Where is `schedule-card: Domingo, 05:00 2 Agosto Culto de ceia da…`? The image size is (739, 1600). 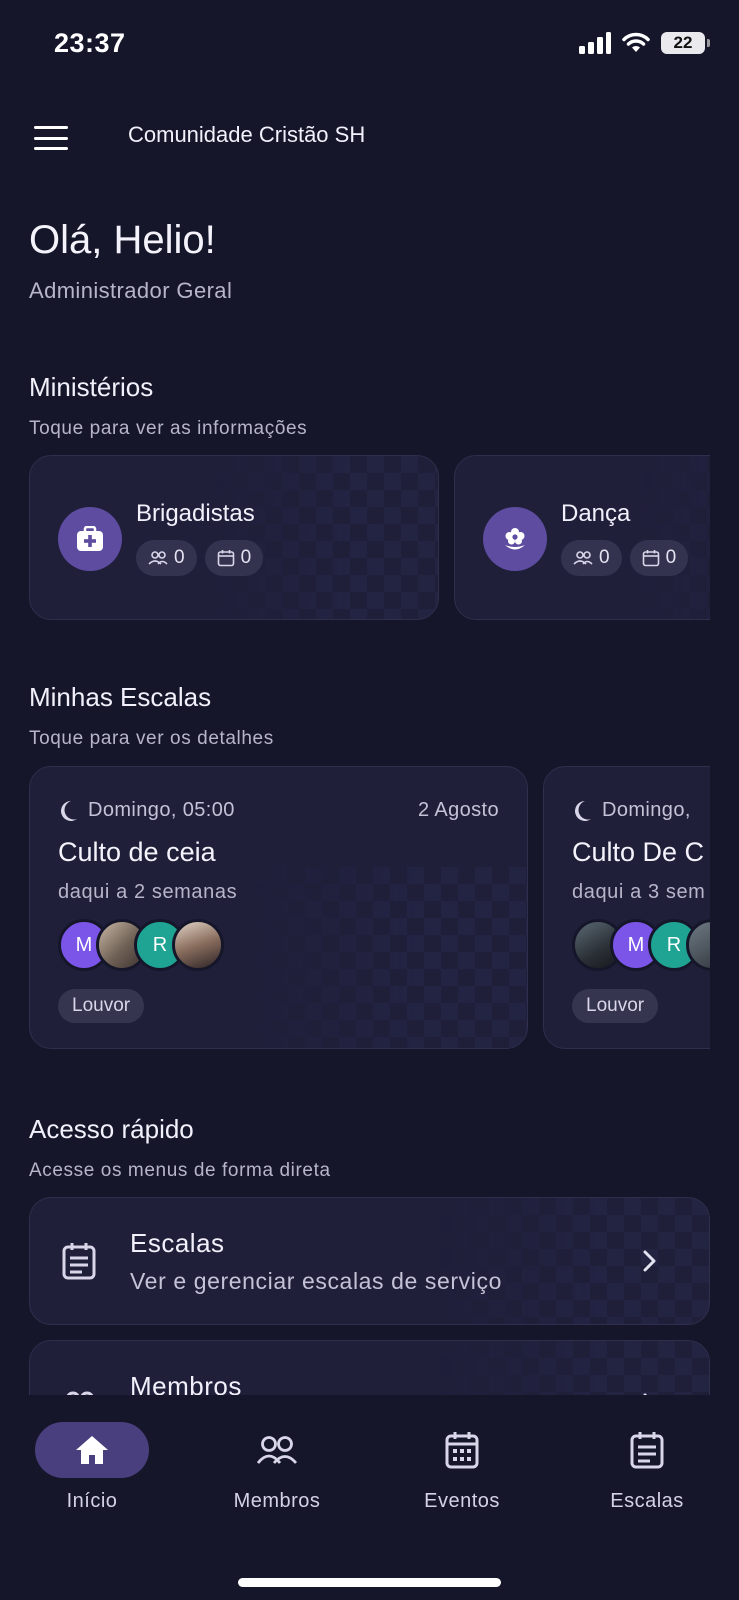 schedule-card: Domingo, 05:00 2 Agosto Culto de ceia da… is located at coordinates (278, 907).